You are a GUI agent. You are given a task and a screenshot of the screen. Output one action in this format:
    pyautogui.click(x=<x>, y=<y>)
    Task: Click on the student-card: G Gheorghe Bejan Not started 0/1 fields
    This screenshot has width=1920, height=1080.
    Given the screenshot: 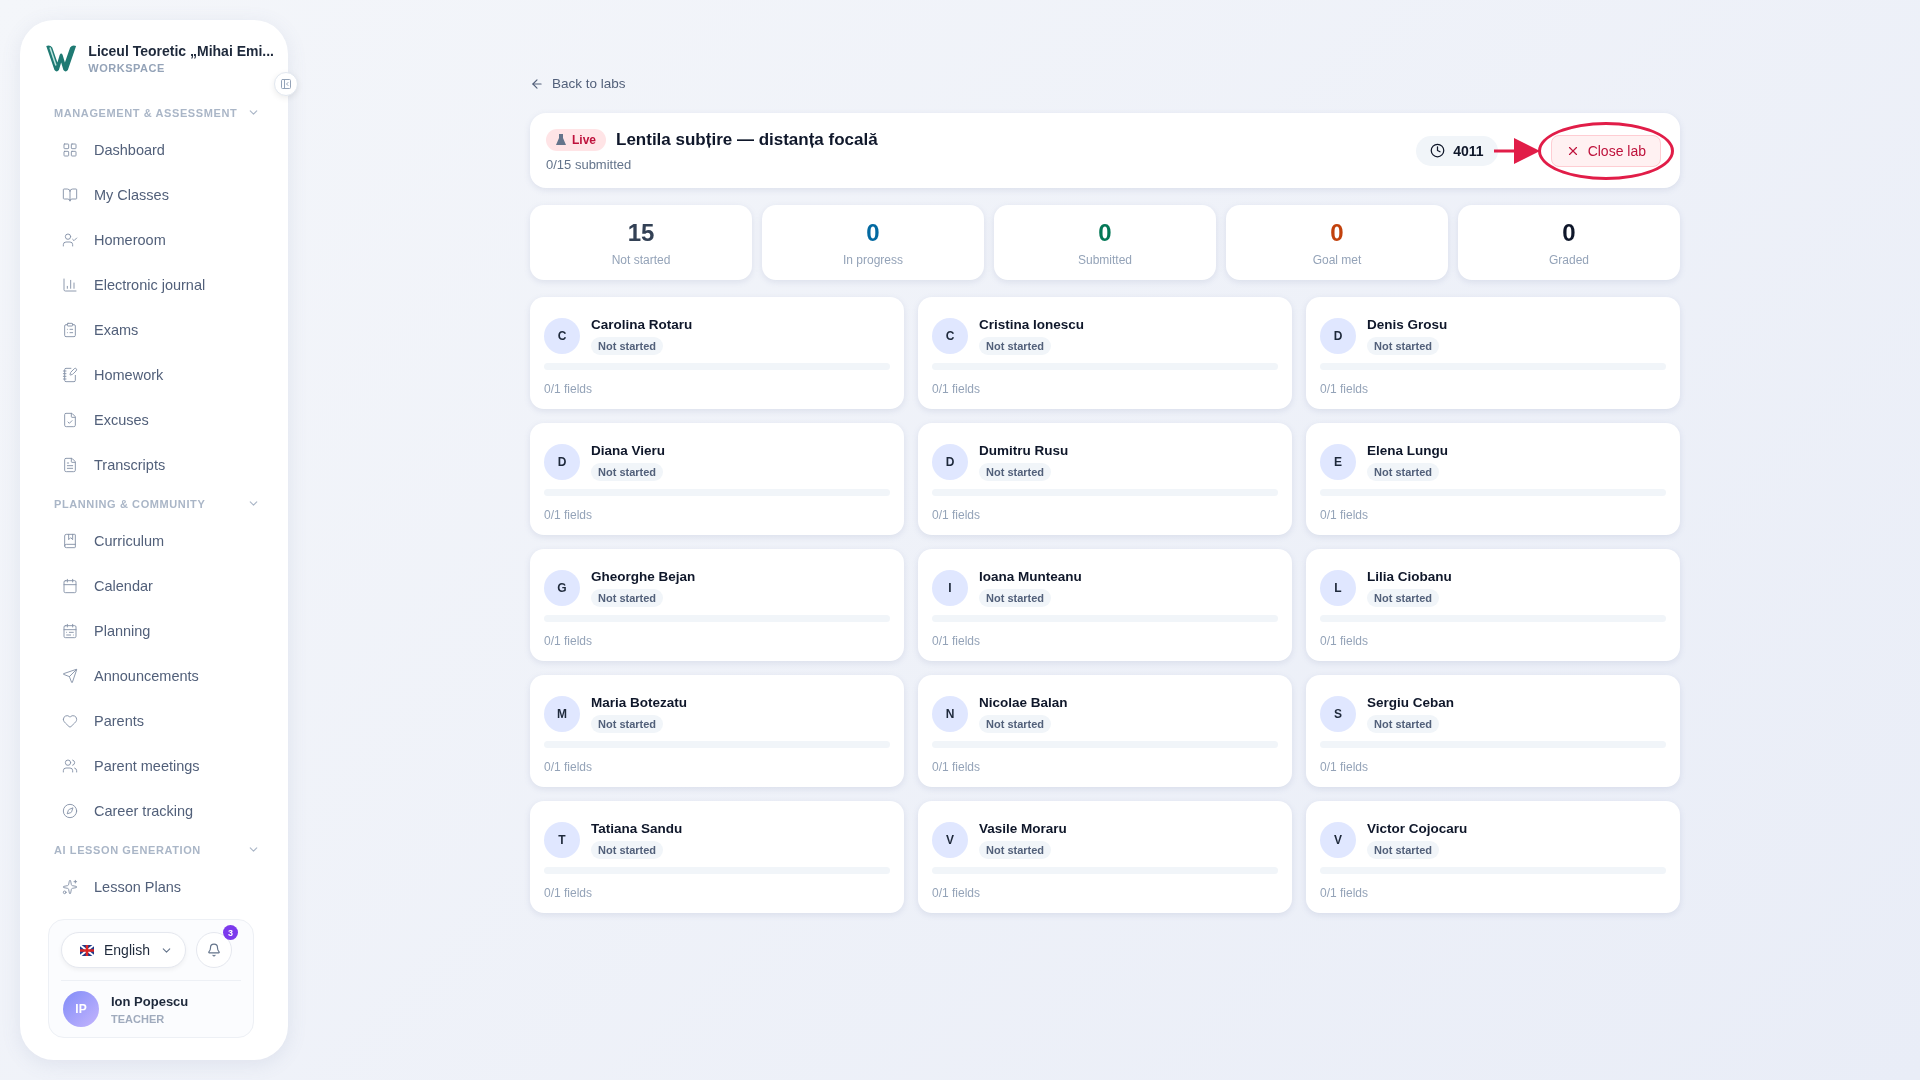 What is the action you would take?
    pyautogui.click(x=717, y=605)
    